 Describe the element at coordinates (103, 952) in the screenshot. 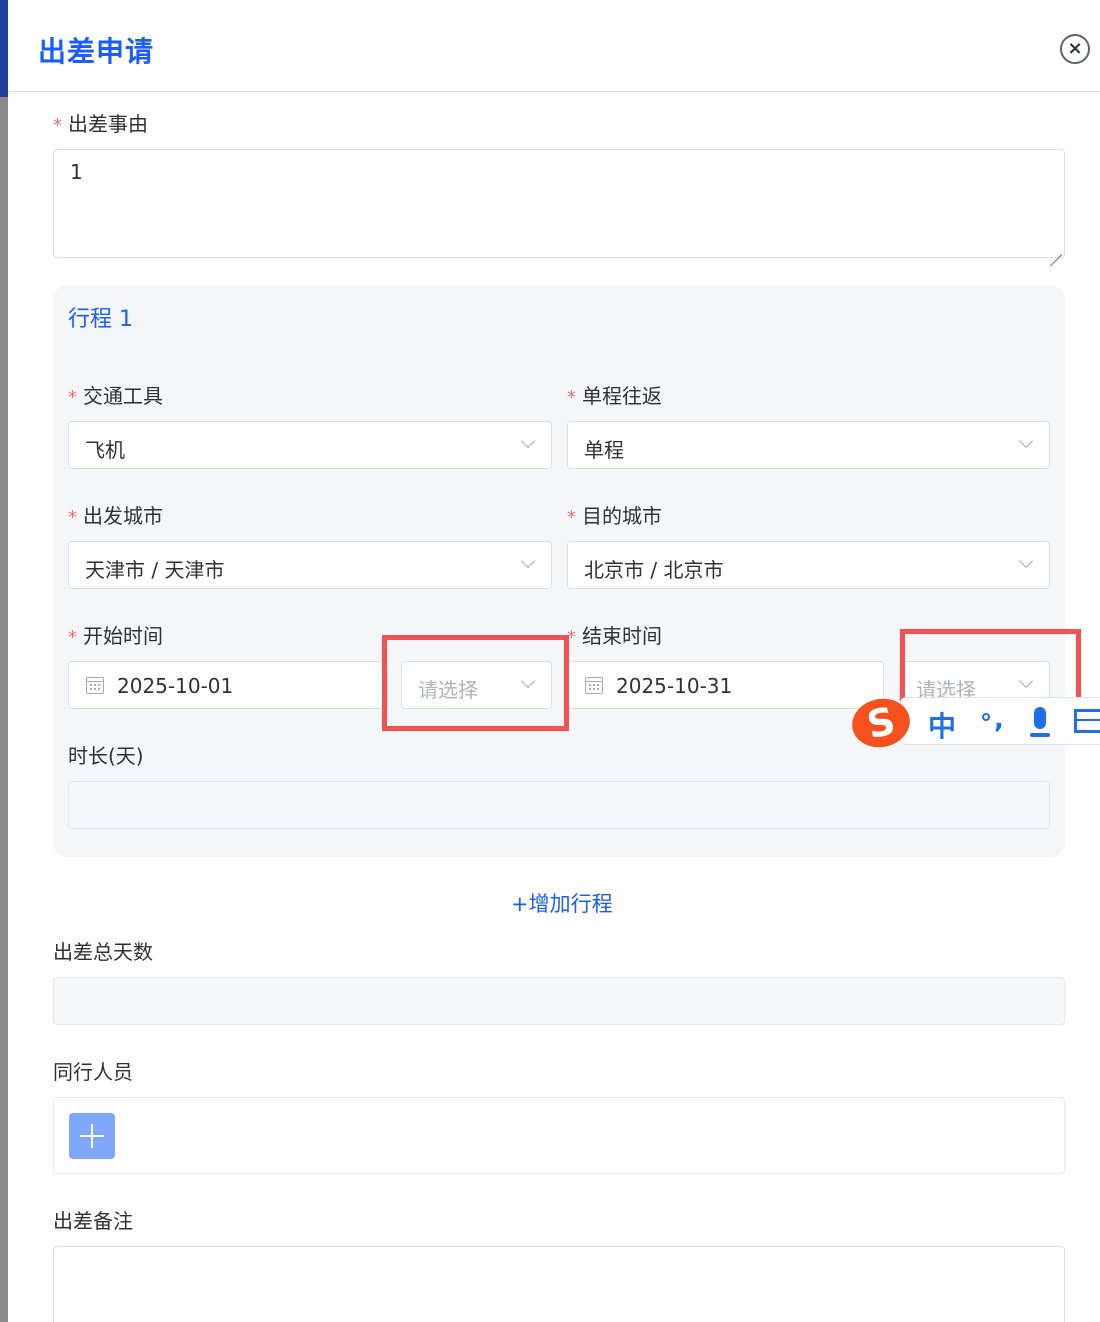

I see `total-days-label: 出差总天数` at that location.